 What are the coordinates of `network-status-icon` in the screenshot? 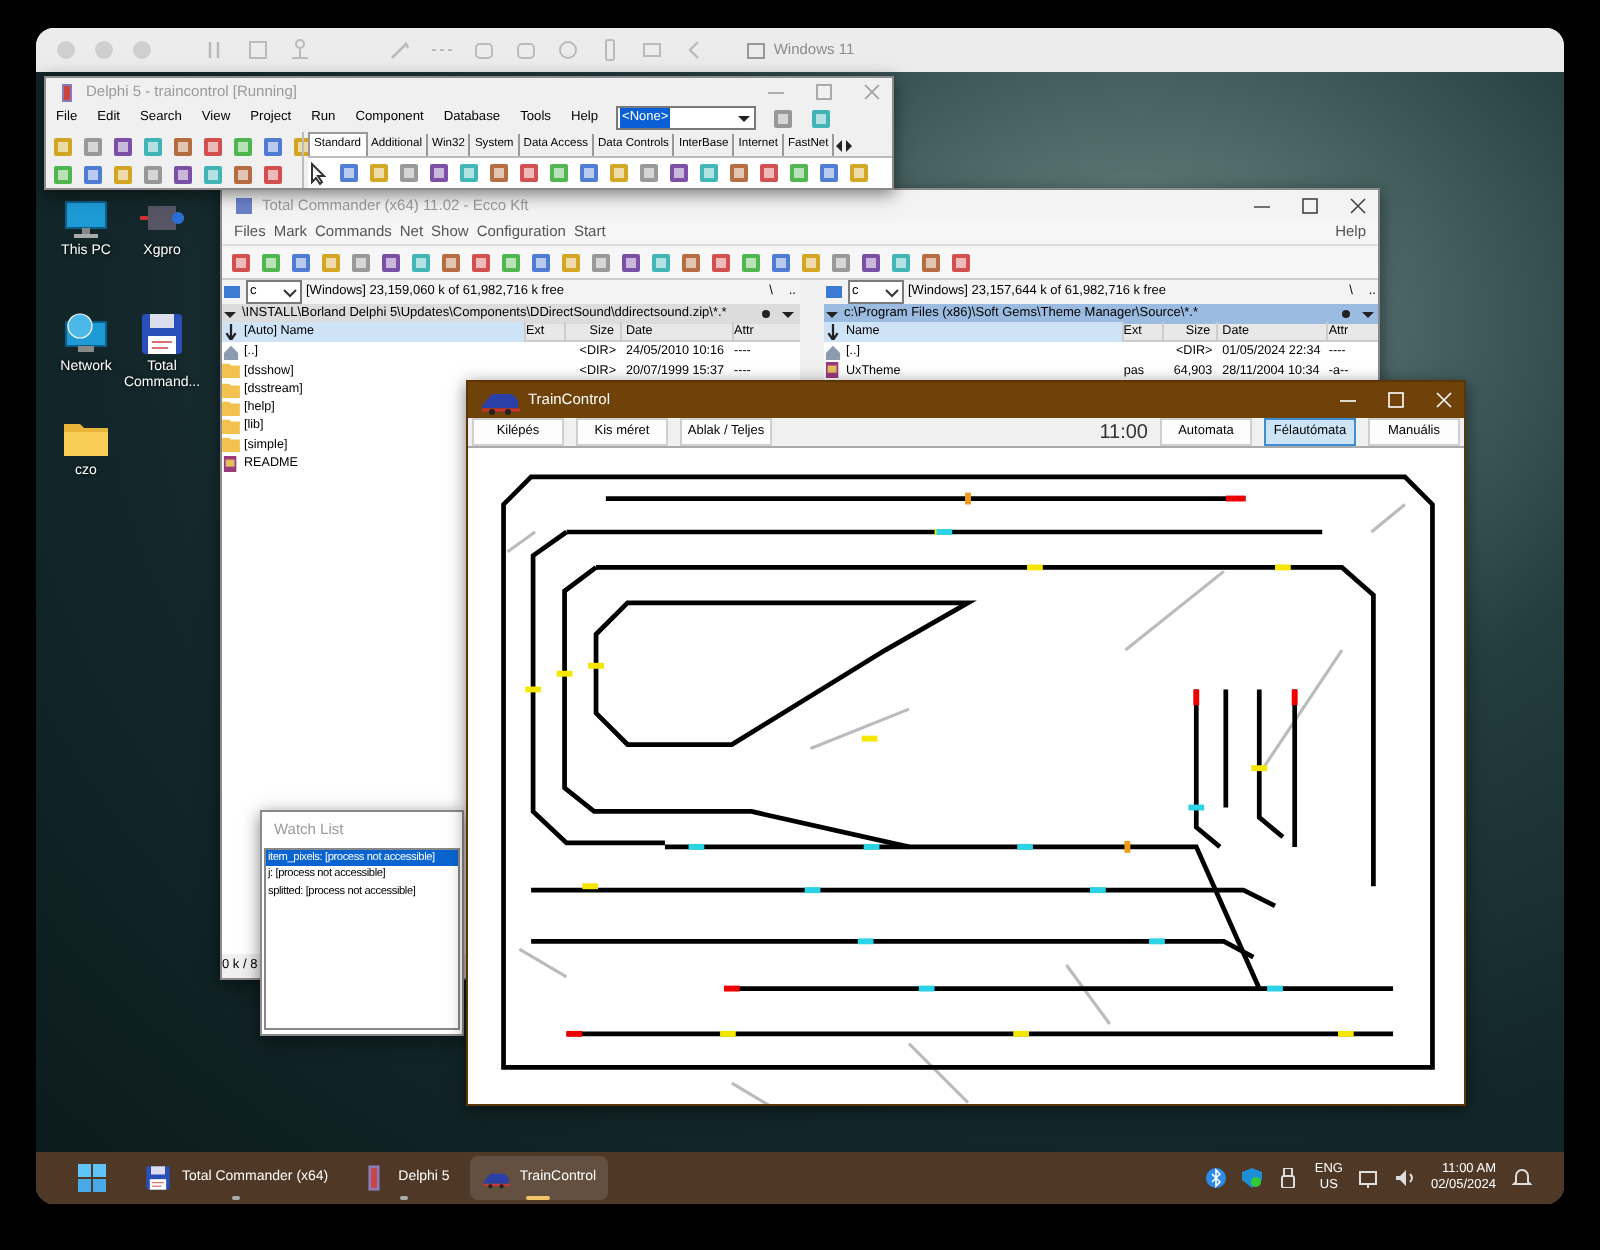 It's located at (1368, 1178).